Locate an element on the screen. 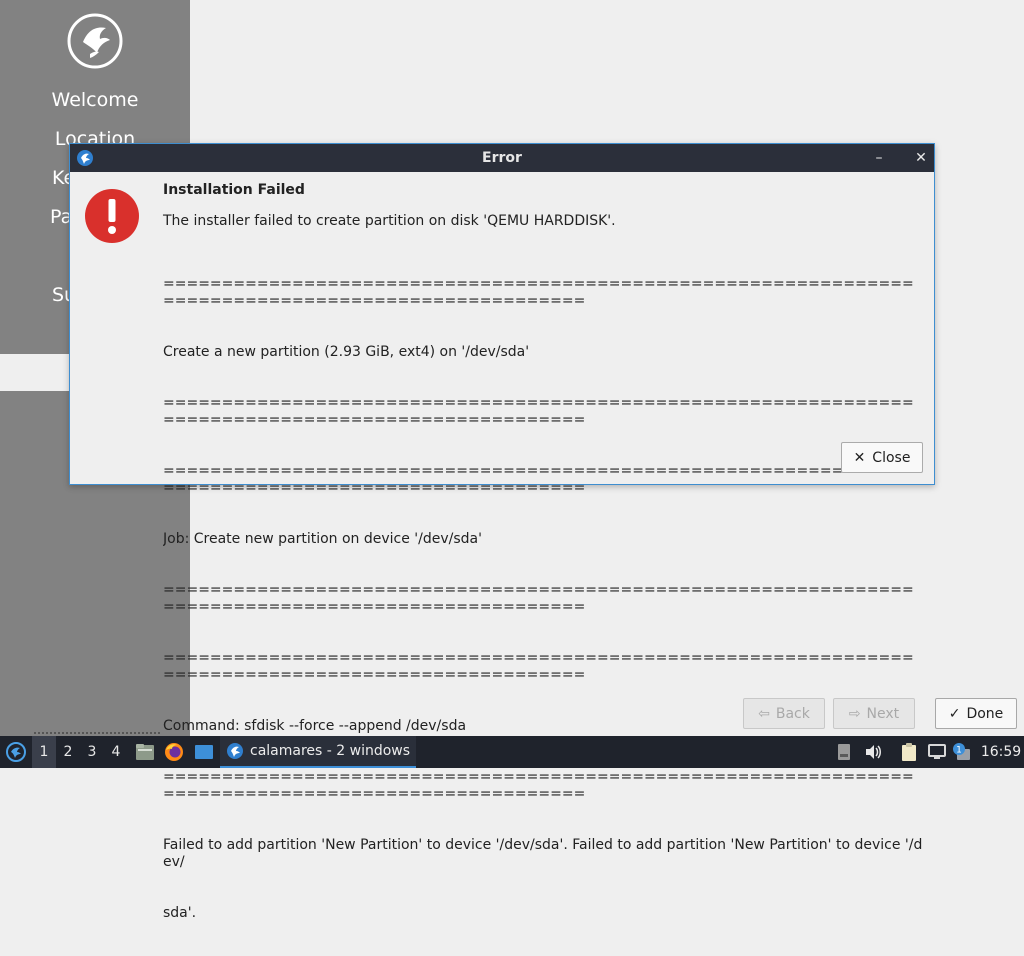 This screenshot has width=1024, height=956. update-notifier-icon: 1 is located at coordinates (961, 751).